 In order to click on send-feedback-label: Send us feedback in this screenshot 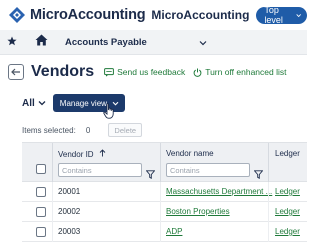, I will do `click(151, 72)`.